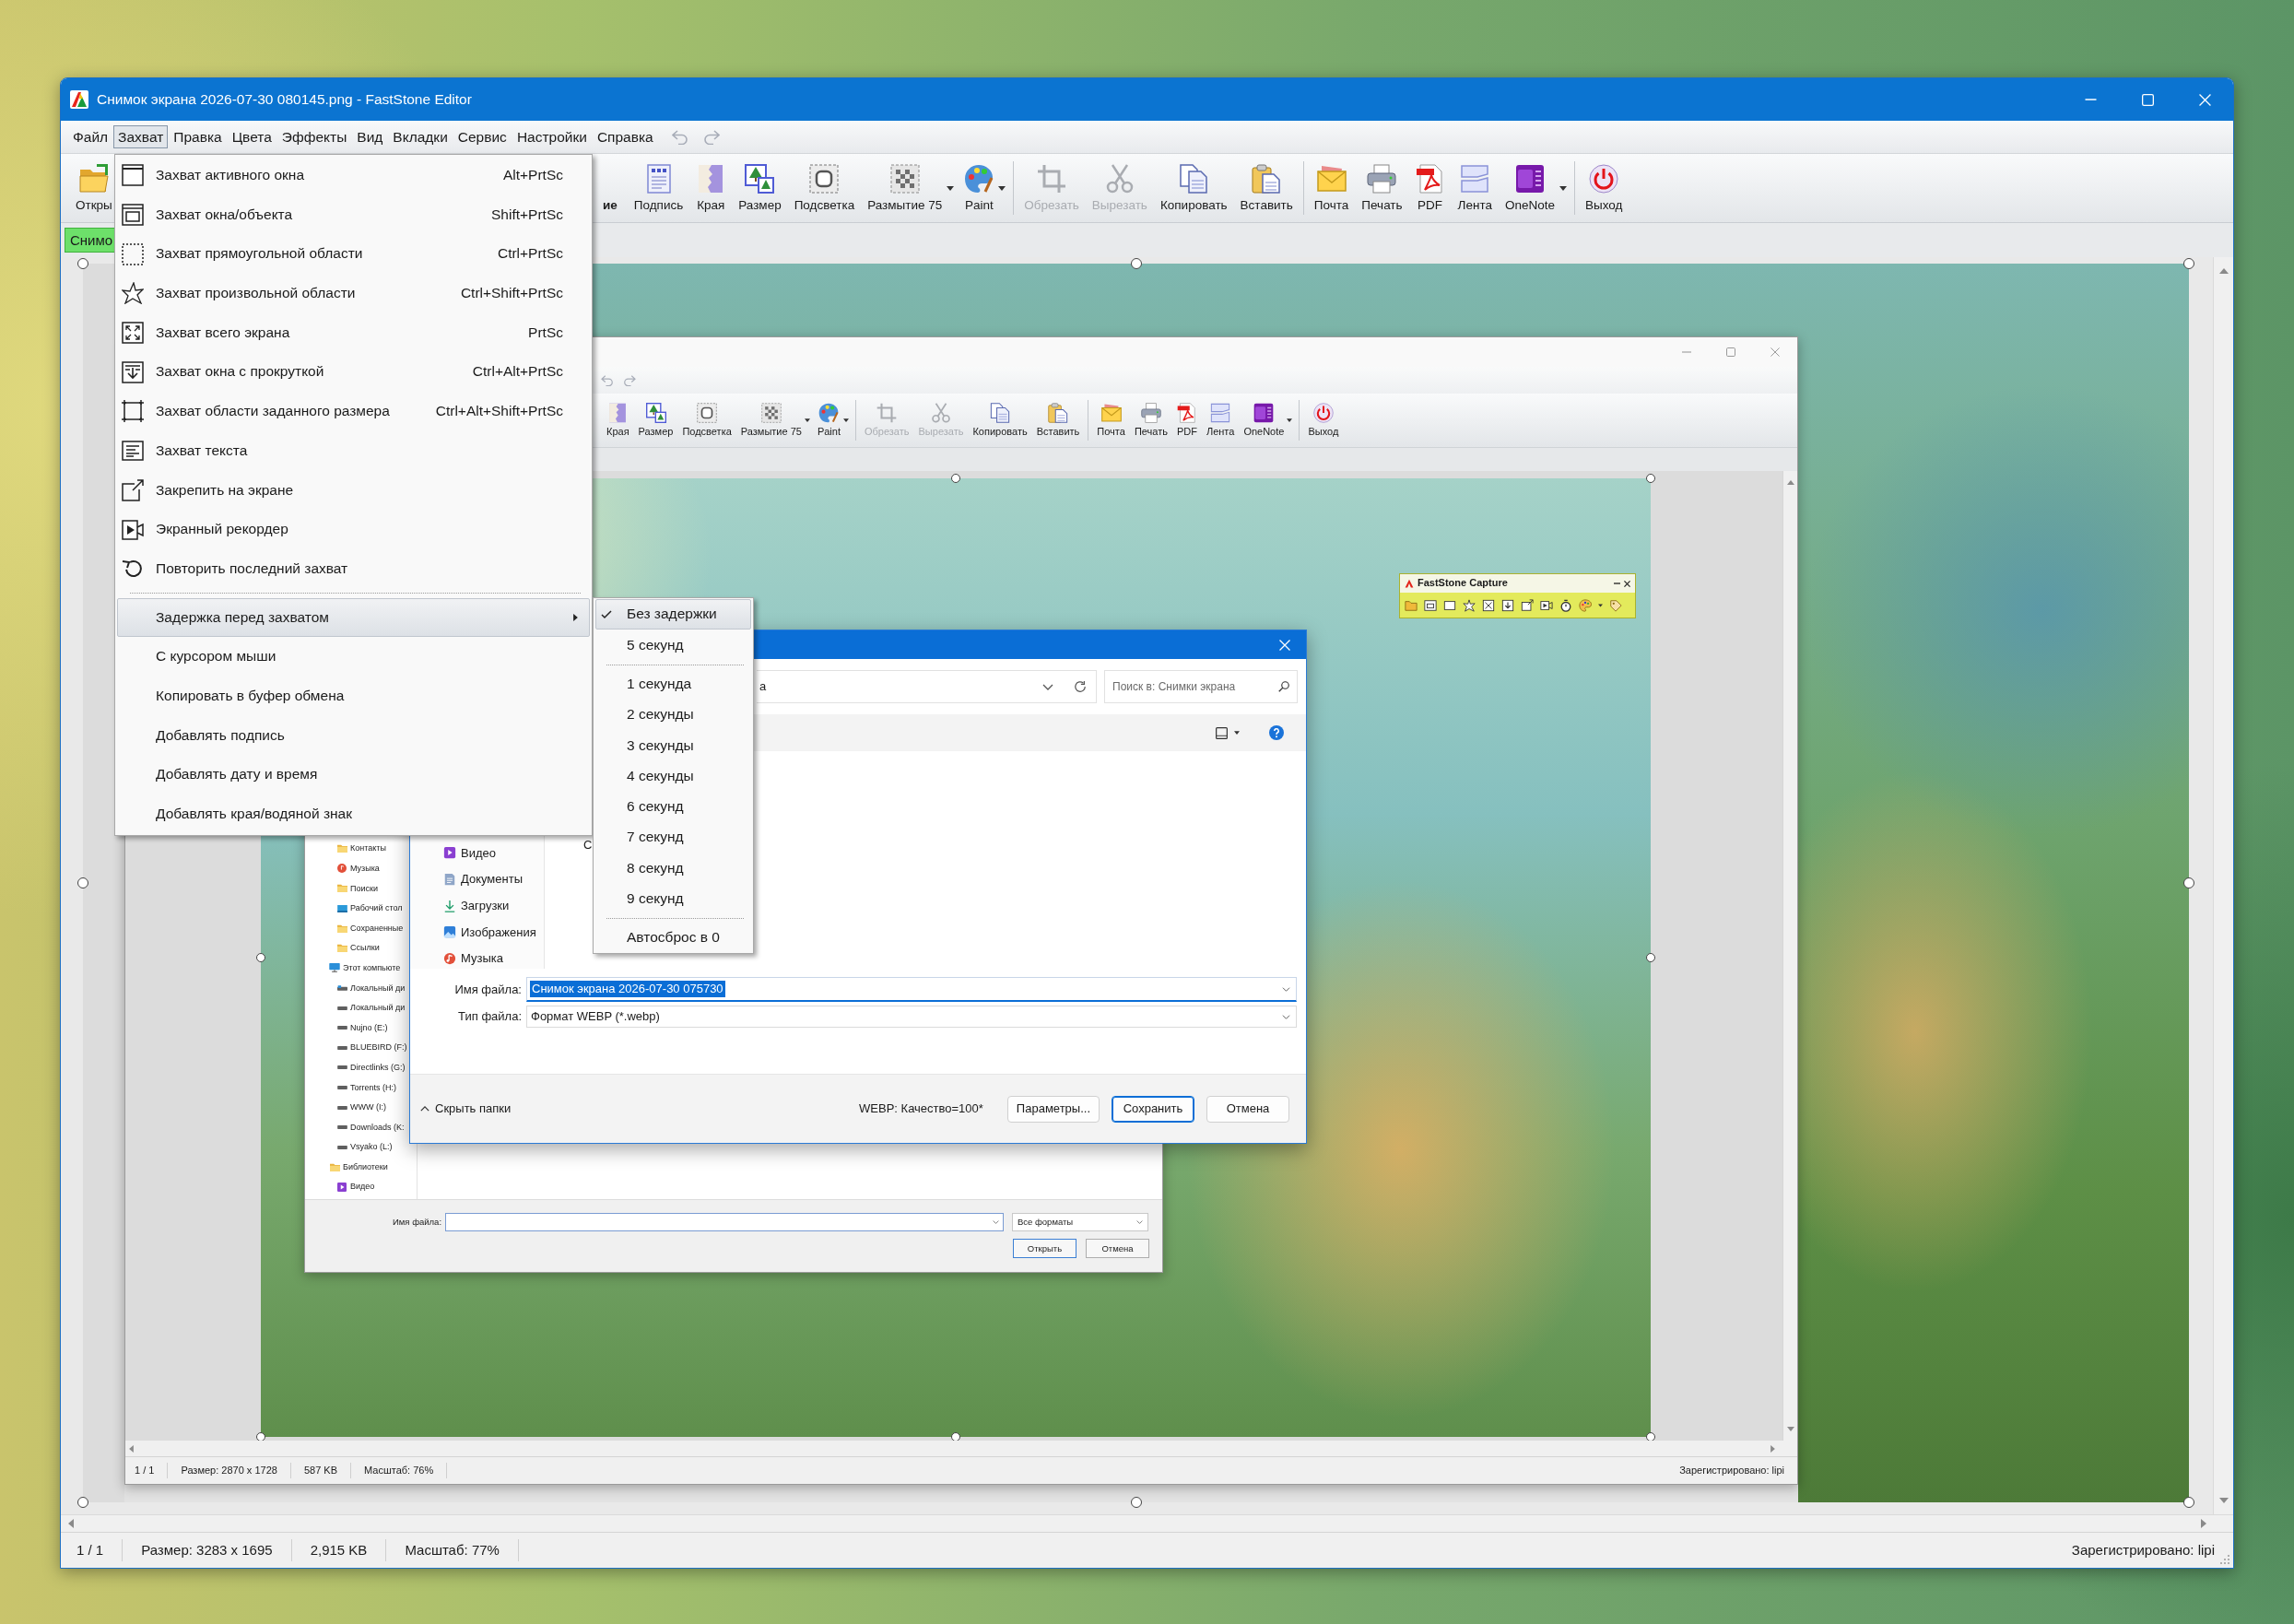  Describe the element at coordinates (1147, 1523) in the screenshot. I see `horizontal-scrollbar` at that location.